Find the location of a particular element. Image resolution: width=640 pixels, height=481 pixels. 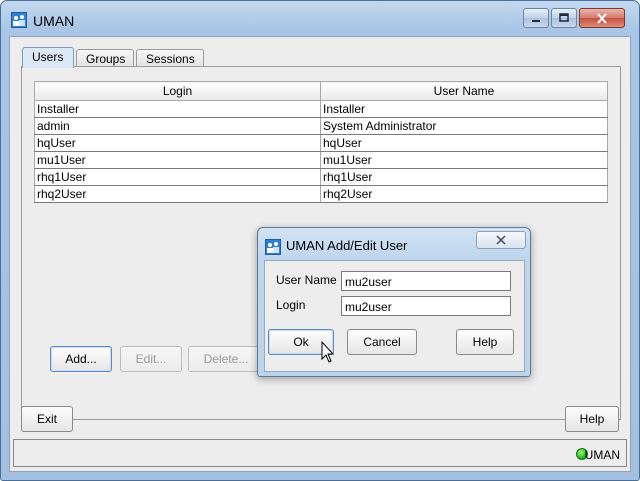

table-row: admin System Administrator is located at coordinates (321, 126).